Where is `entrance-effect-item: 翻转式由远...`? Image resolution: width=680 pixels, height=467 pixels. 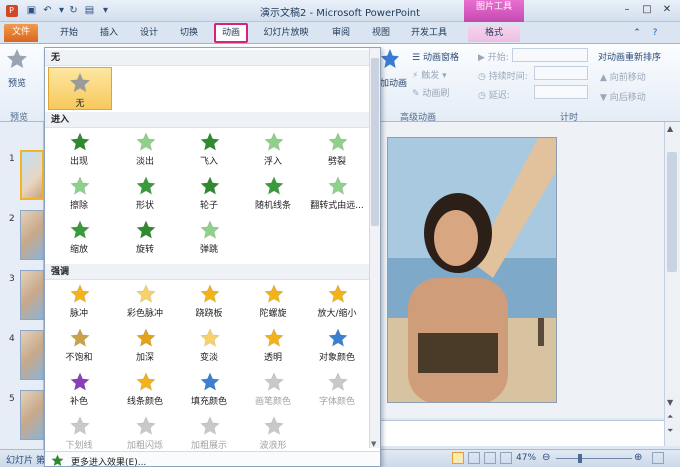 entrance-effect-item: 翻转式由远... is located at coordinates (337, 193).